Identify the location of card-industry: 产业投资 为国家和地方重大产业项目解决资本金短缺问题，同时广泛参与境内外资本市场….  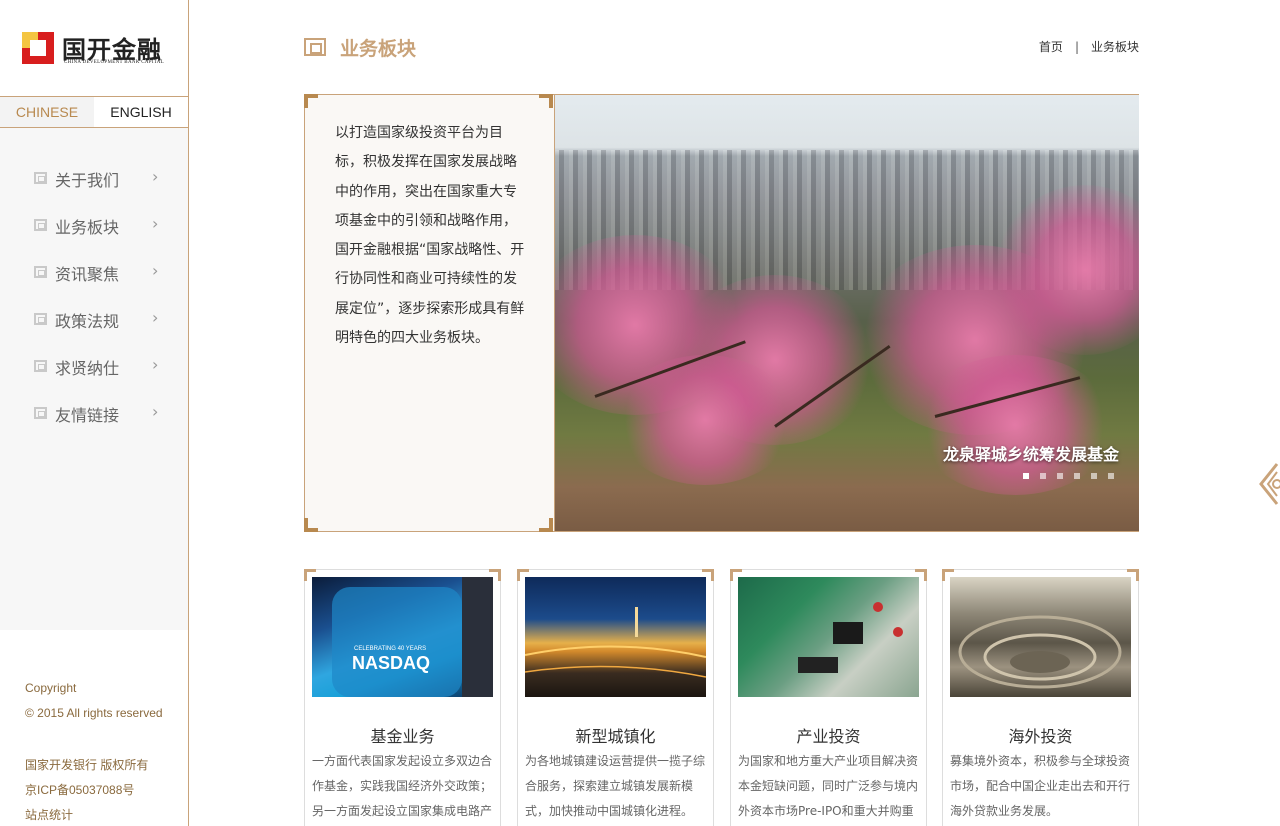
(828, 697).